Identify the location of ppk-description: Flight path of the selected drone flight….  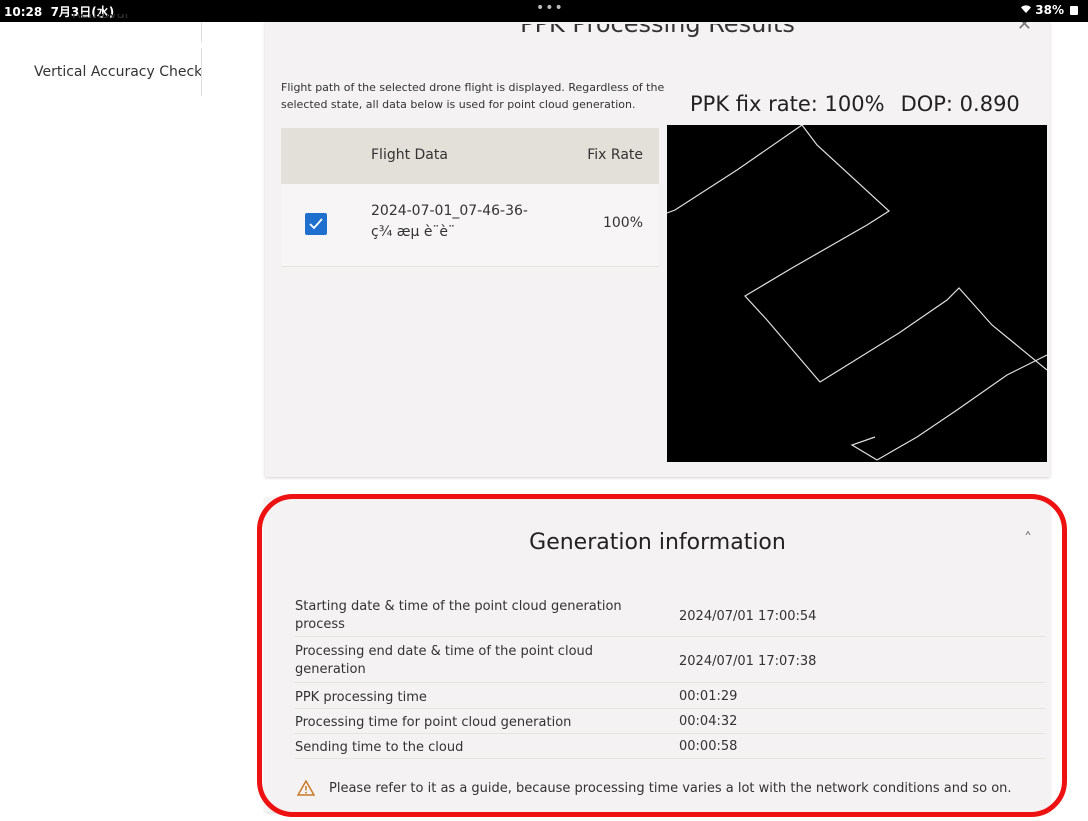
(473, 96).